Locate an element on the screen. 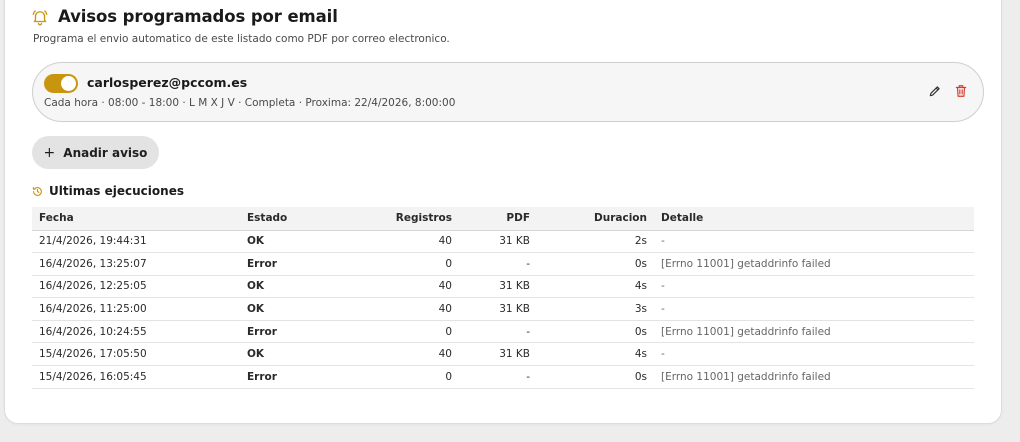  cell-duracion: 2s is located at coordinates (595, 242).